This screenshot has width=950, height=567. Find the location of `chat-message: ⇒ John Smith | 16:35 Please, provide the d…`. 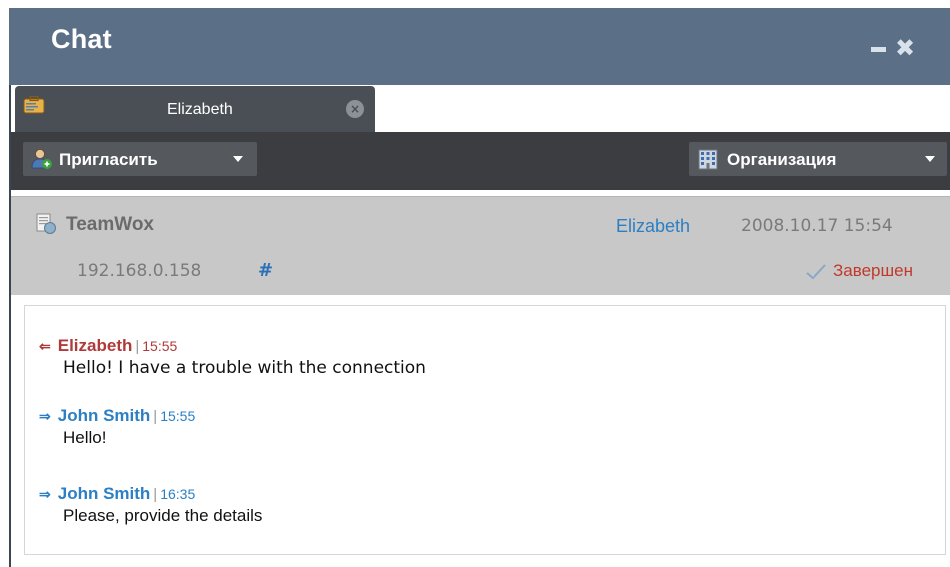

chat-message: ⇒ John Smith | 16:35 Please, provide the d… is located at coordinates (150, 505).